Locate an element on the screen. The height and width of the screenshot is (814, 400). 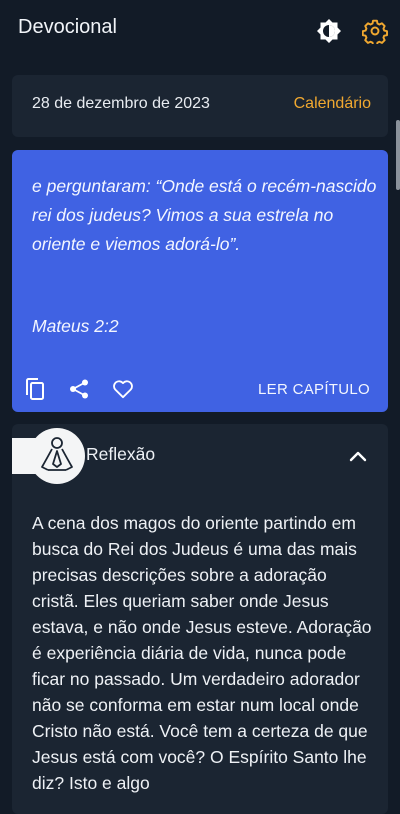
heart-icon is located at coordinates (123, 389).